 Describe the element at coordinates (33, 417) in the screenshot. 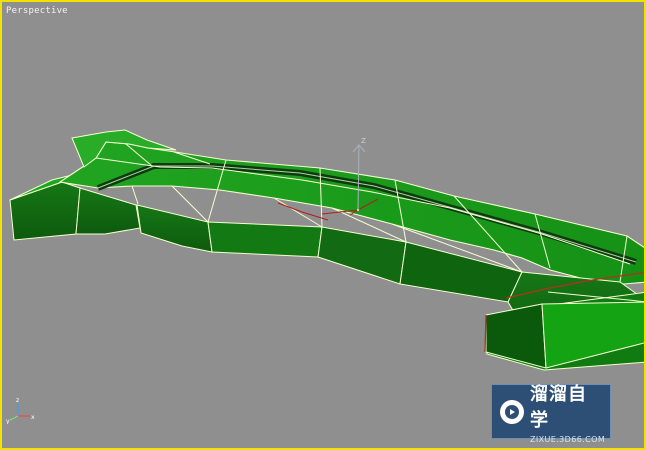

I see `axis-x-label: x` at that location.